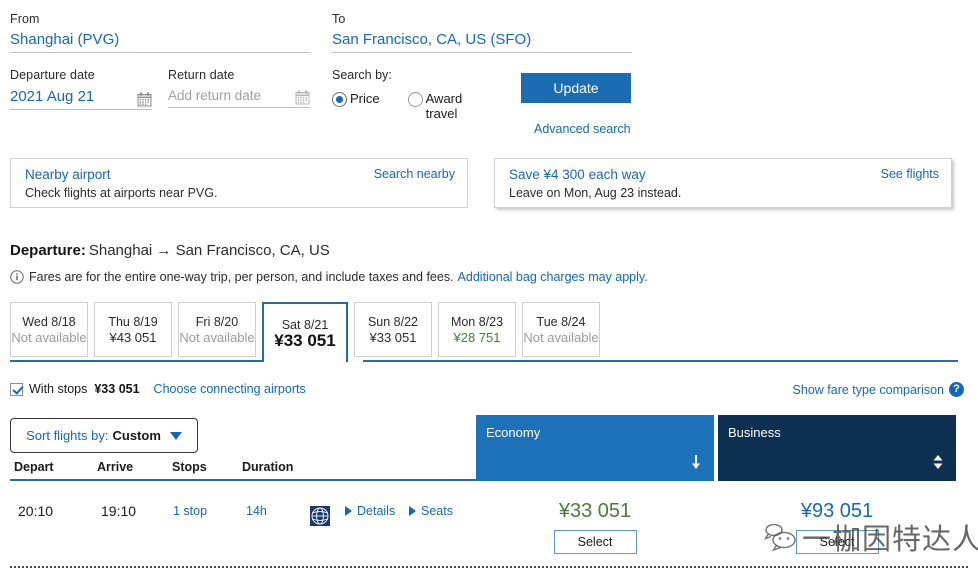 This screenshot has height=580, width=978. What do you see at coordinates (837, 542) in the screenshot?
I see `business-select-button: Select` at bounding box center [837, 542].